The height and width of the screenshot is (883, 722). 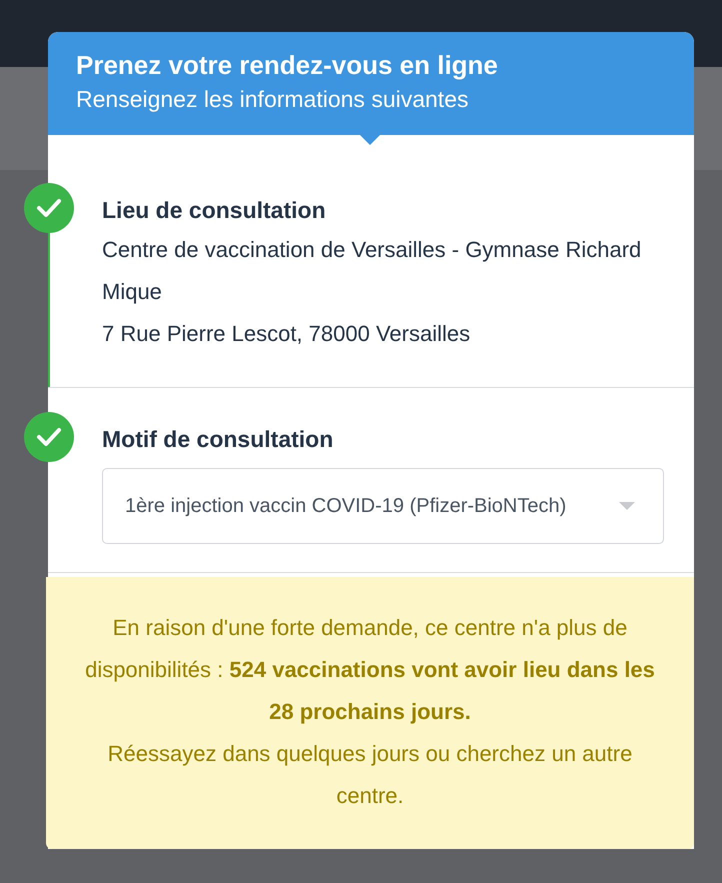 What do you see at coordinates (273, 99) in the screenshot?
I see `dialog-subtitle: Renseignez les informations suivantes` at bounding box center [273, 99].